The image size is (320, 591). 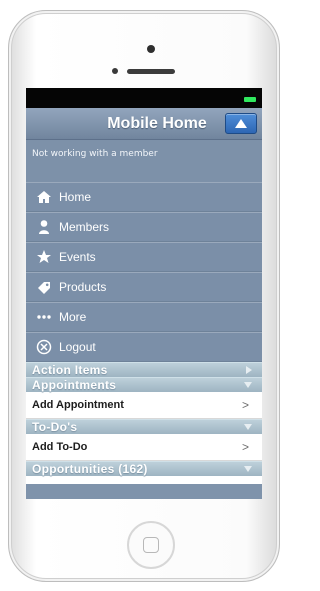 I want to click on menu-item-more: More, so click(x=144, y=317).